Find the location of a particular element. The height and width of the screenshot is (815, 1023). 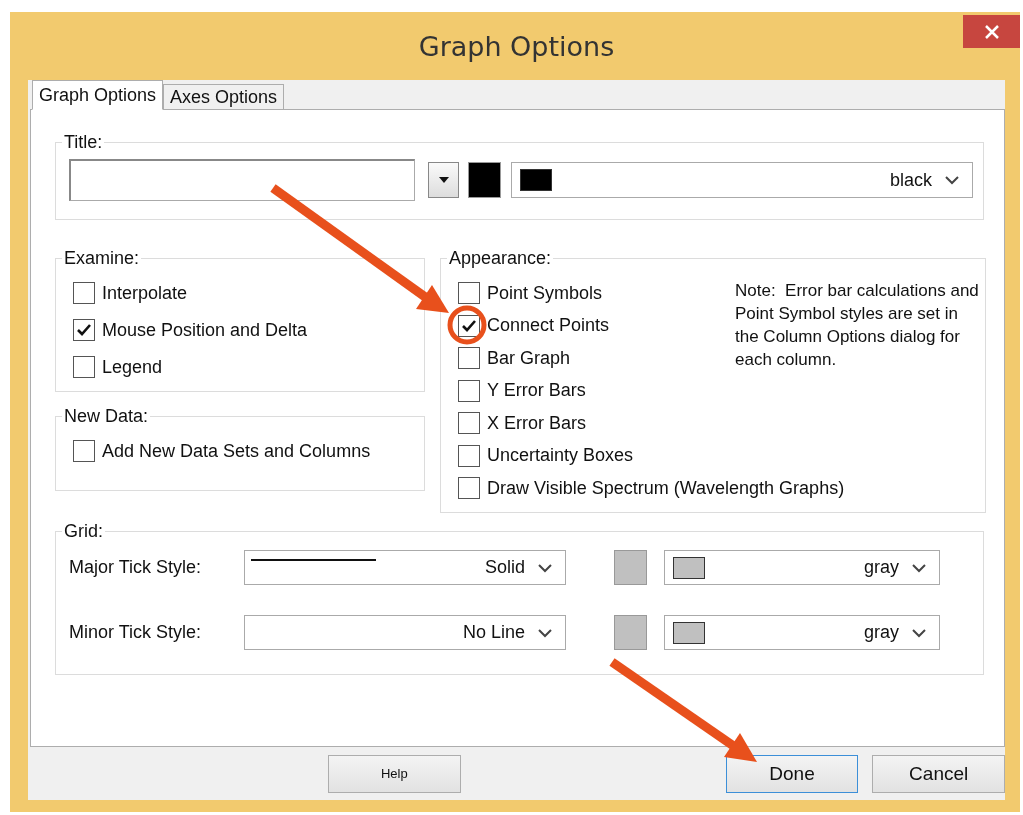

checkbox-label: Add New Data Sets and Columns is located at coordinates (236, 451).